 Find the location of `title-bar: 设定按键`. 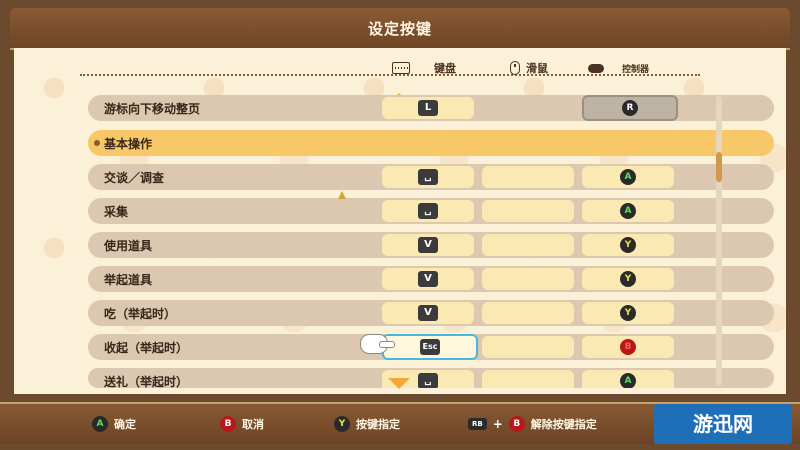

title-bar: 设定按键 is located at coordinates (400, 29).